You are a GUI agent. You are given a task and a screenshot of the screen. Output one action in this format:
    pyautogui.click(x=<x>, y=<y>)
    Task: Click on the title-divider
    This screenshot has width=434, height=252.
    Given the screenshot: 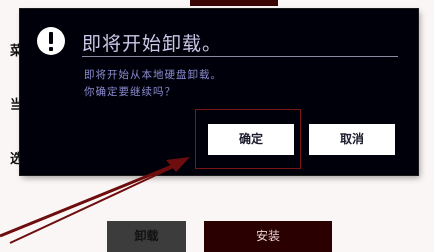 What is the action you would take?
    pyautogui.click(x=240, y=56)
    